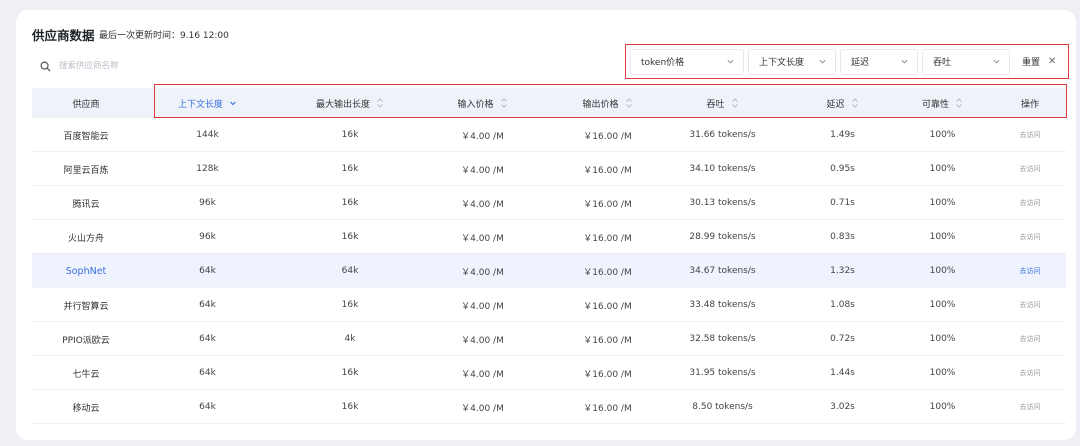  Describe the element at coordinates (86, 104) in the screenshot. I see `column-header-label: 供应商` at that location.